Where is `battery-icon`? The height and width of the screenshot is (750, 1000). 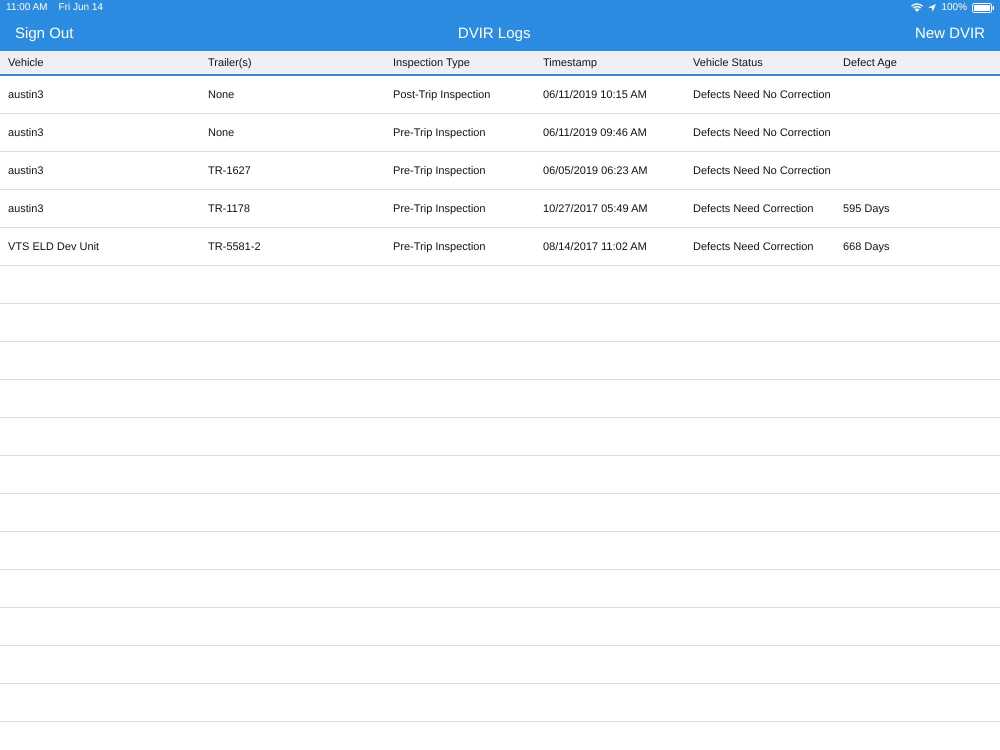 battery-icon is located at coordinates (983, 7).